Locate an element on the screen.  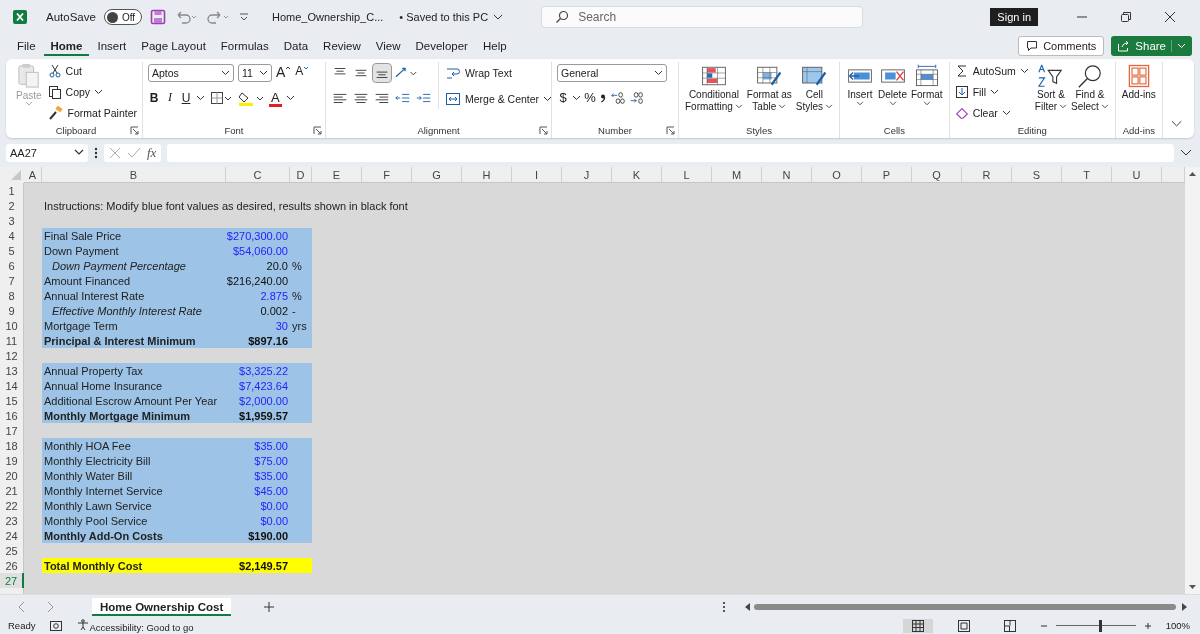
row-header: 2 is located at coordinates (12, 206).